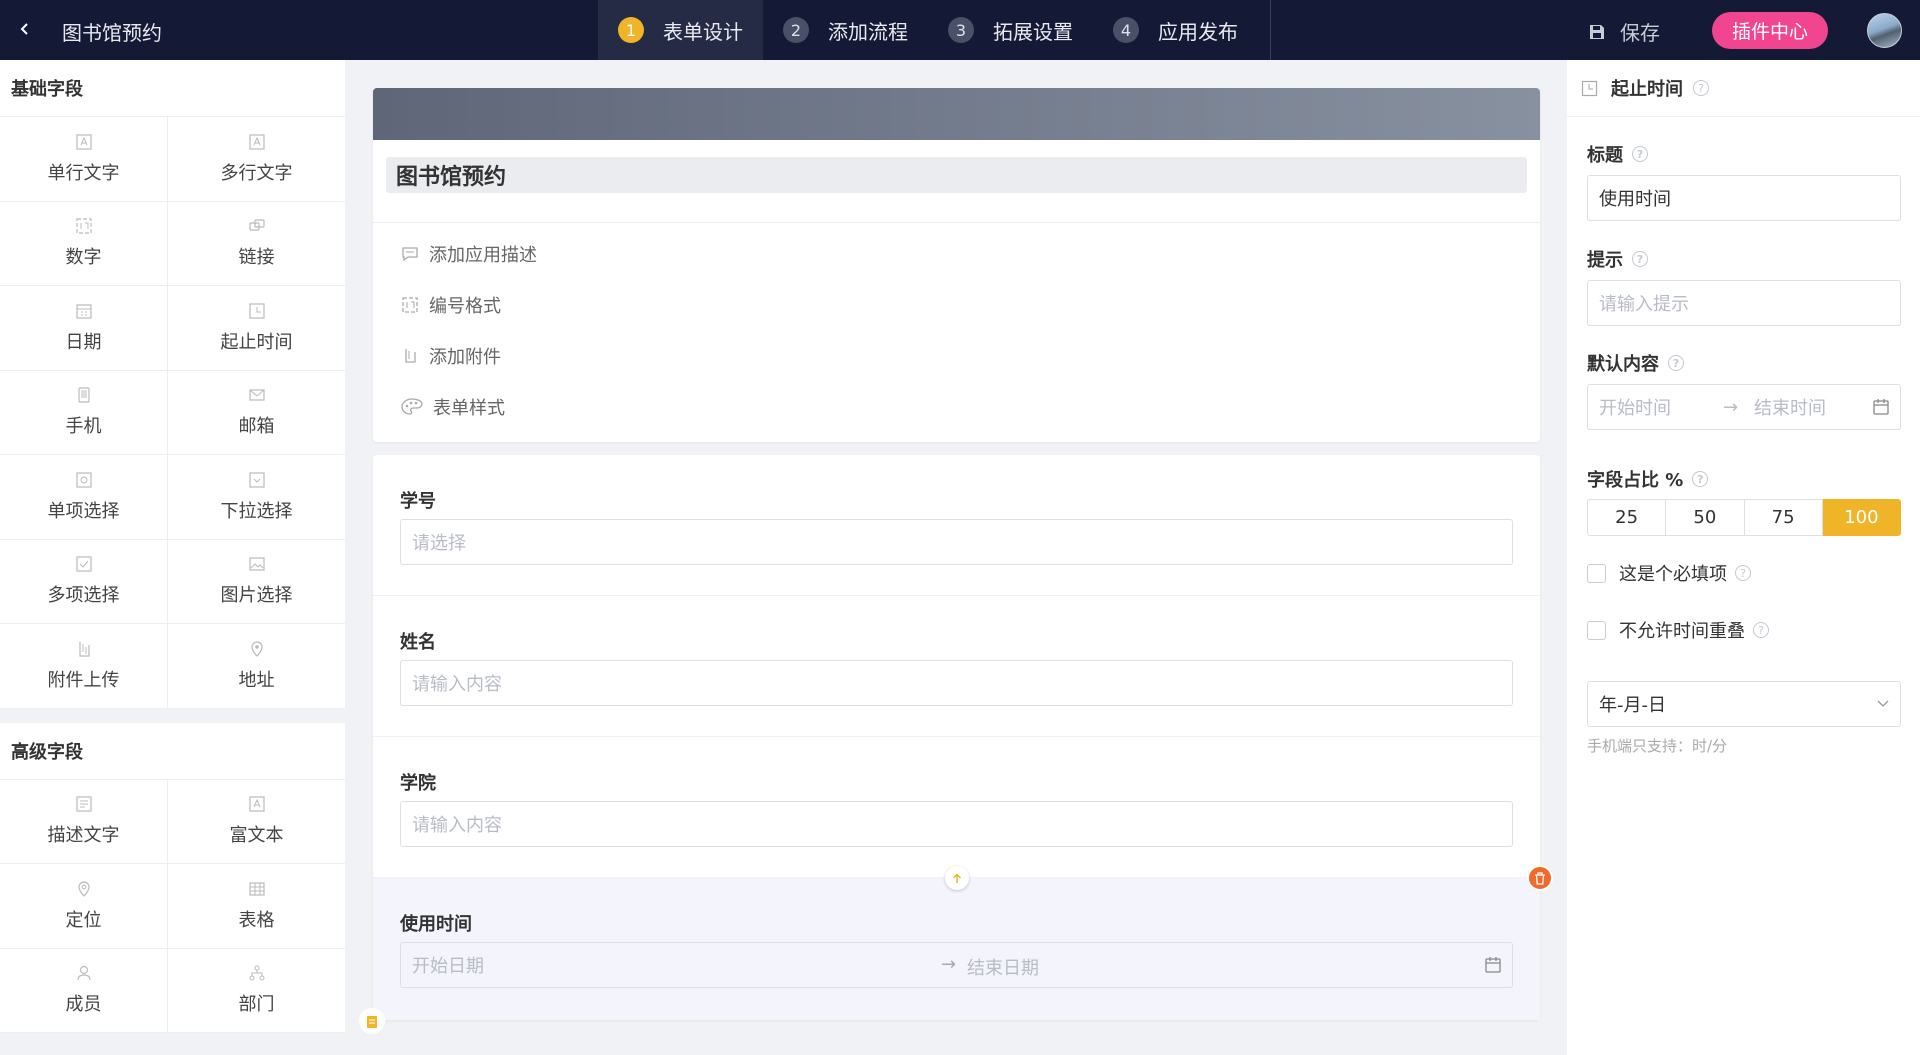 The image size is (1920, 1055). I want to click on palette-item: 部门, so click(256, 991).